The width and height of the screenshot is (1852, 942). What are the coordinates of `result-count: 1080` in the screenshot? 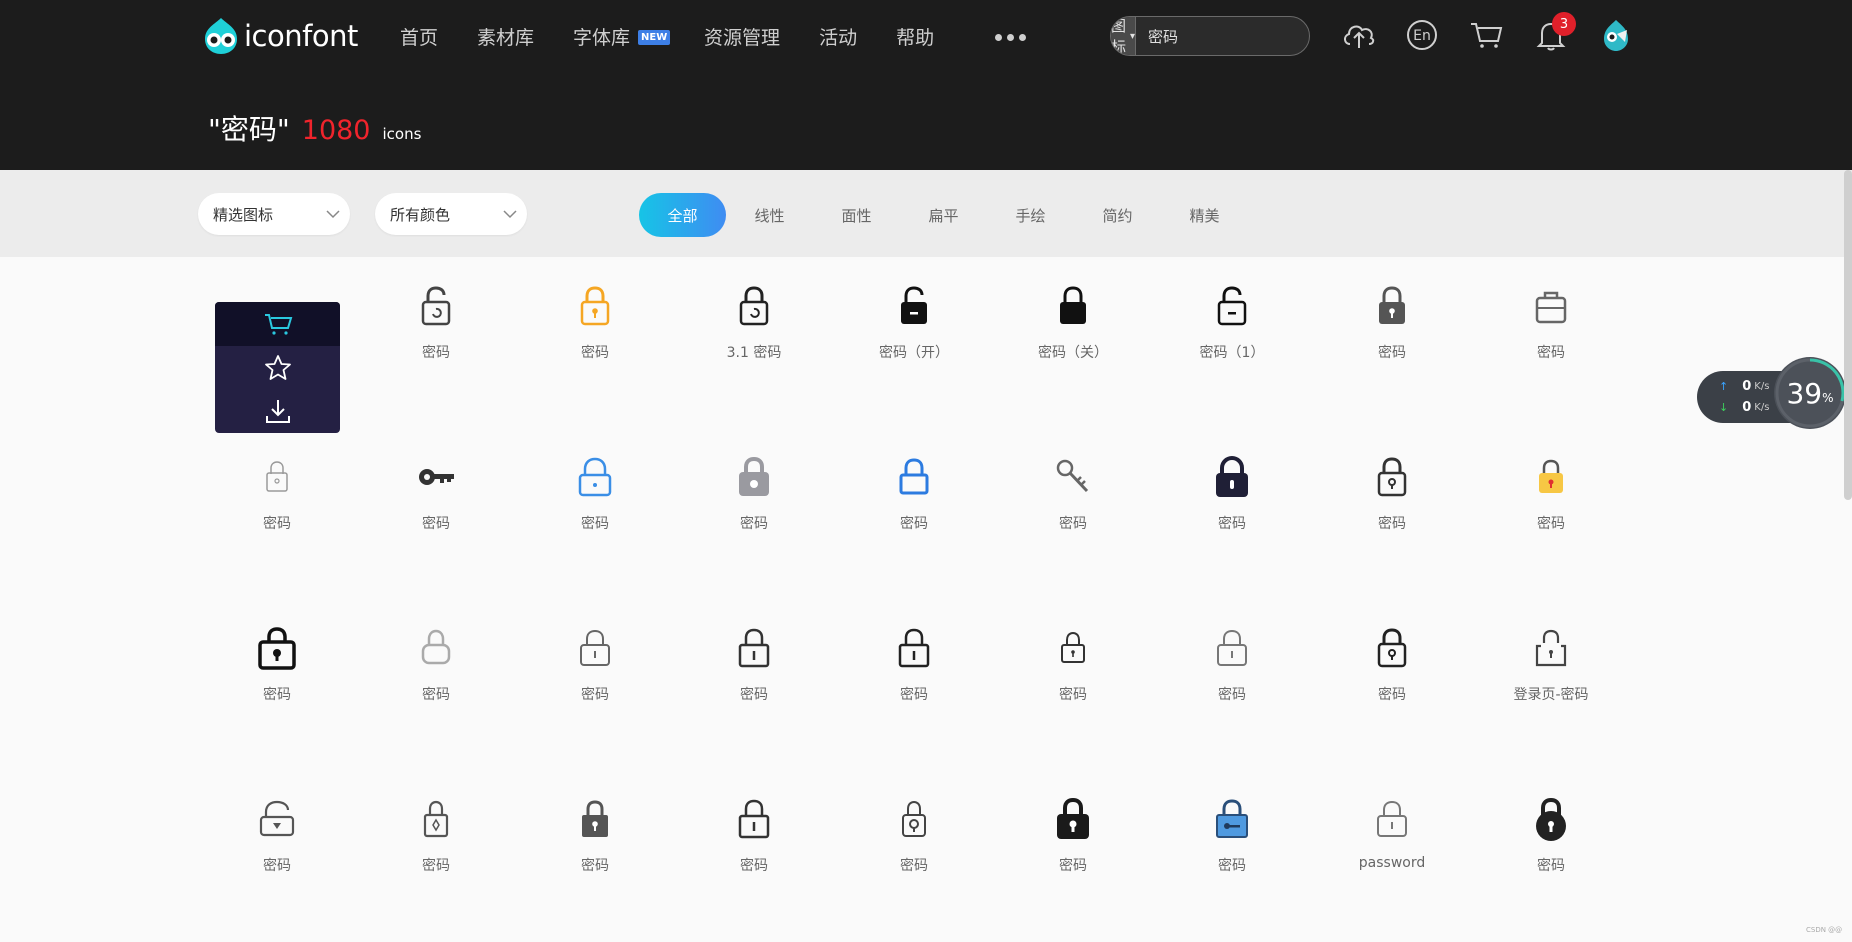 It's located at (336, 130).